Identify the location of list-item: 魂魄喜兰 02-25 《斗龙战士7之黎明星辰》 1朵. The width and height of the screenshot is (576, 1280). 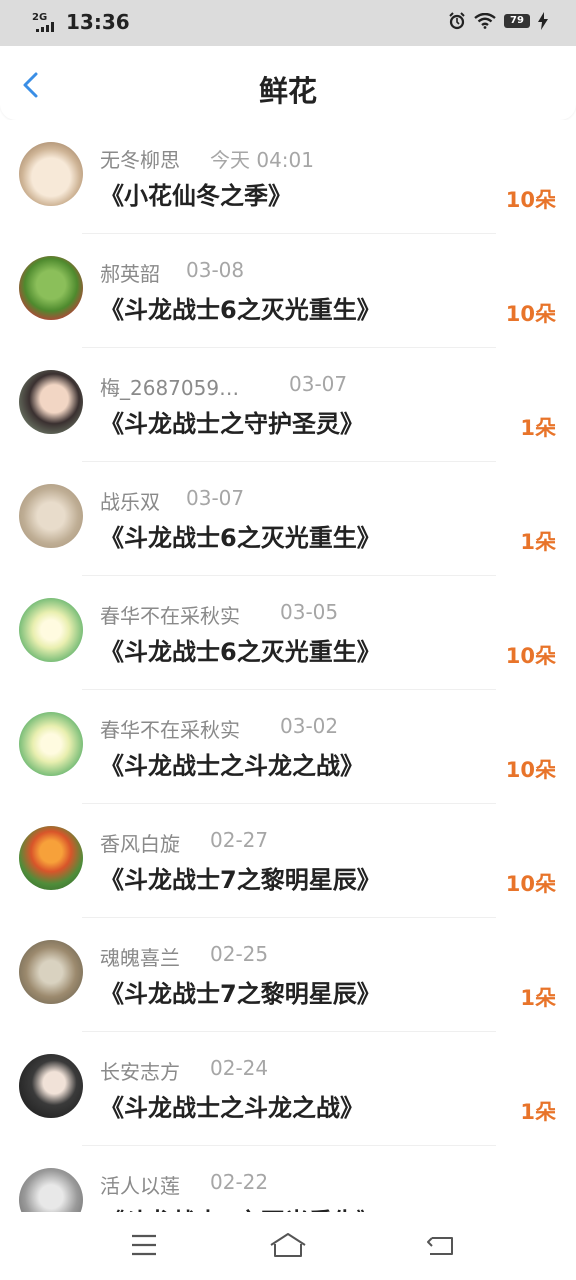
(288, 975).